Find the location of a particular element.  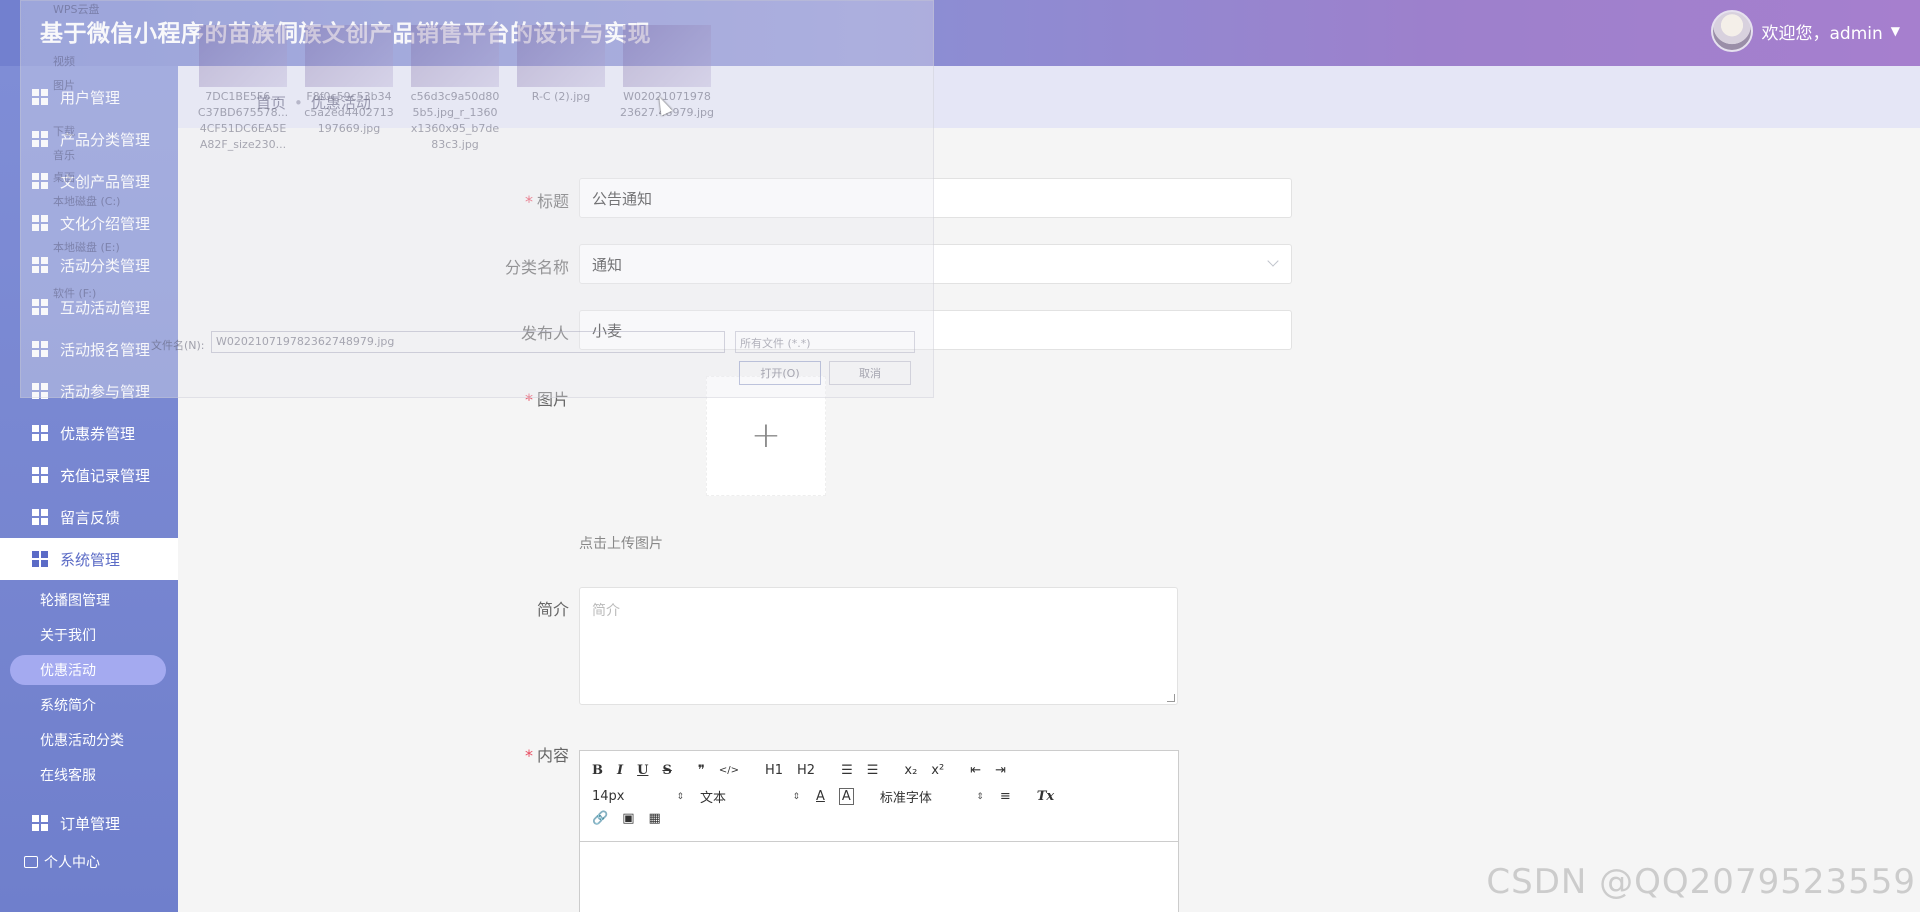

resize-handle-icon is located at coordinates (1171, 698).